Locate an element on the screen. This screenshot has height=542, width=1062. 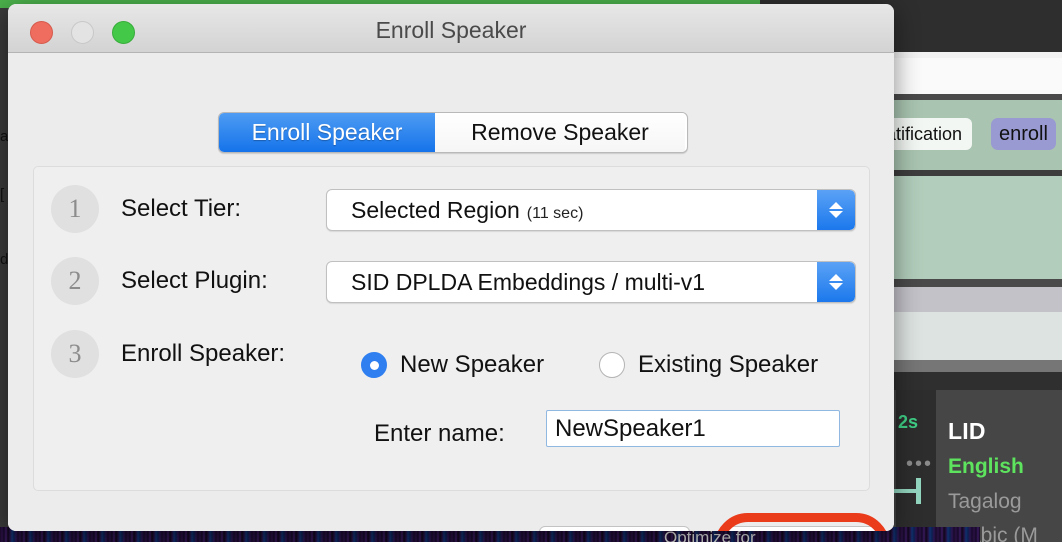
select-tier-value-wrap: Selected Region (11 sec) is located at coordinates (572, 210).